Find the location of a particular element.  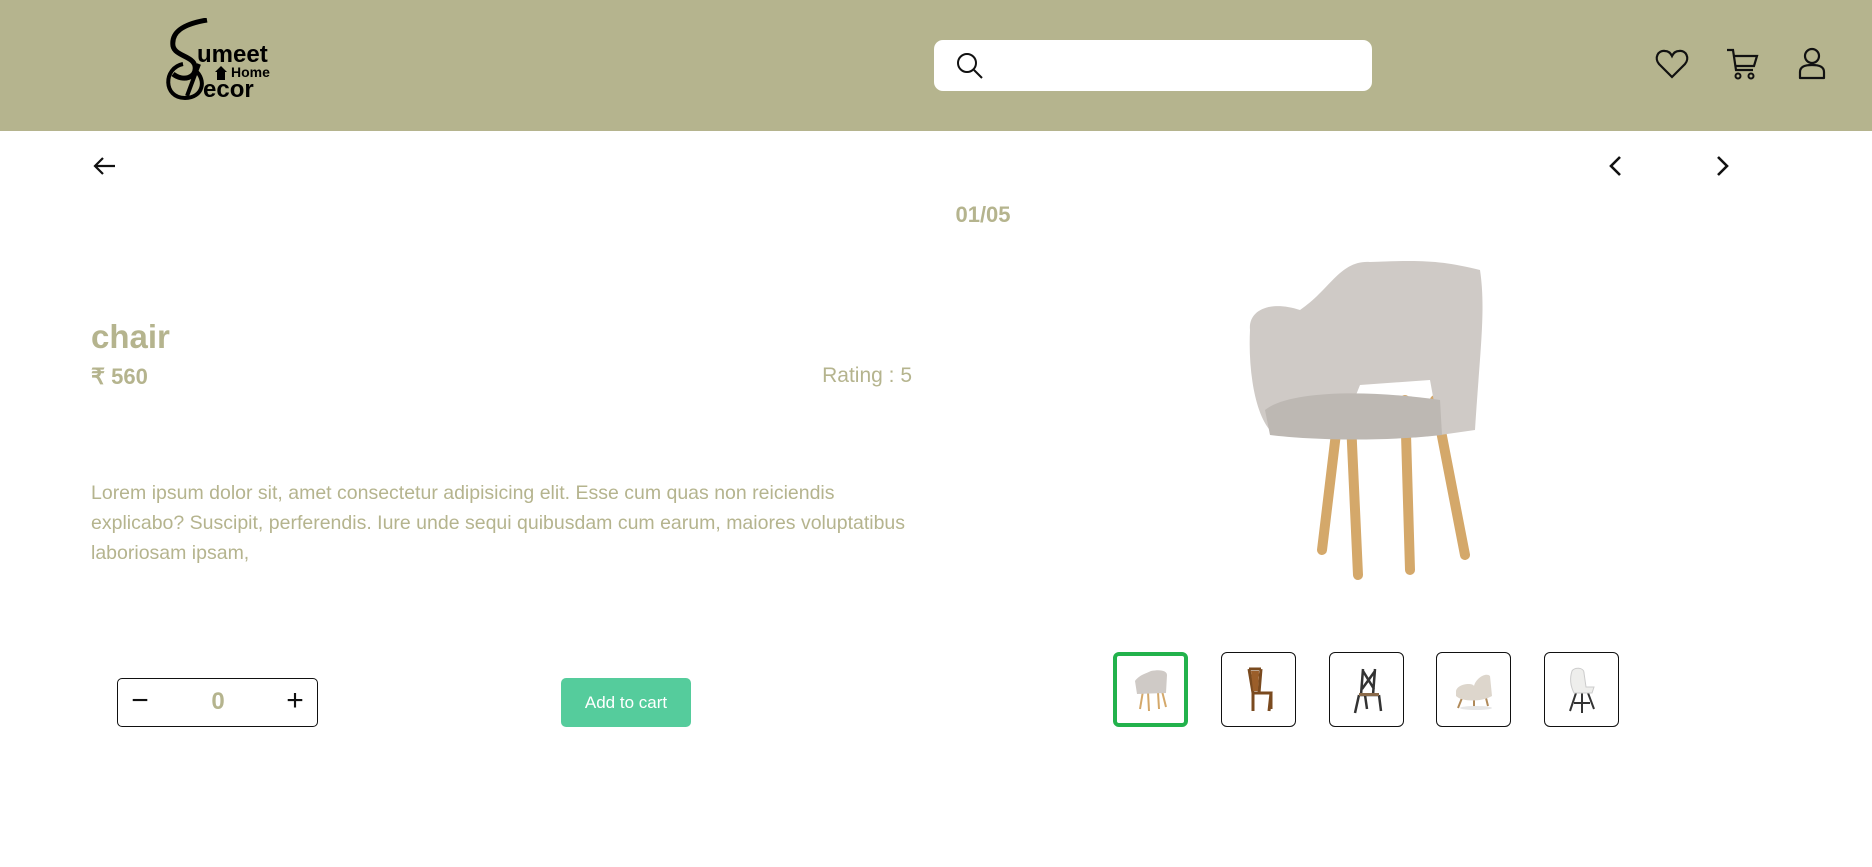

search-bar is located at coordinates (1153, 65).